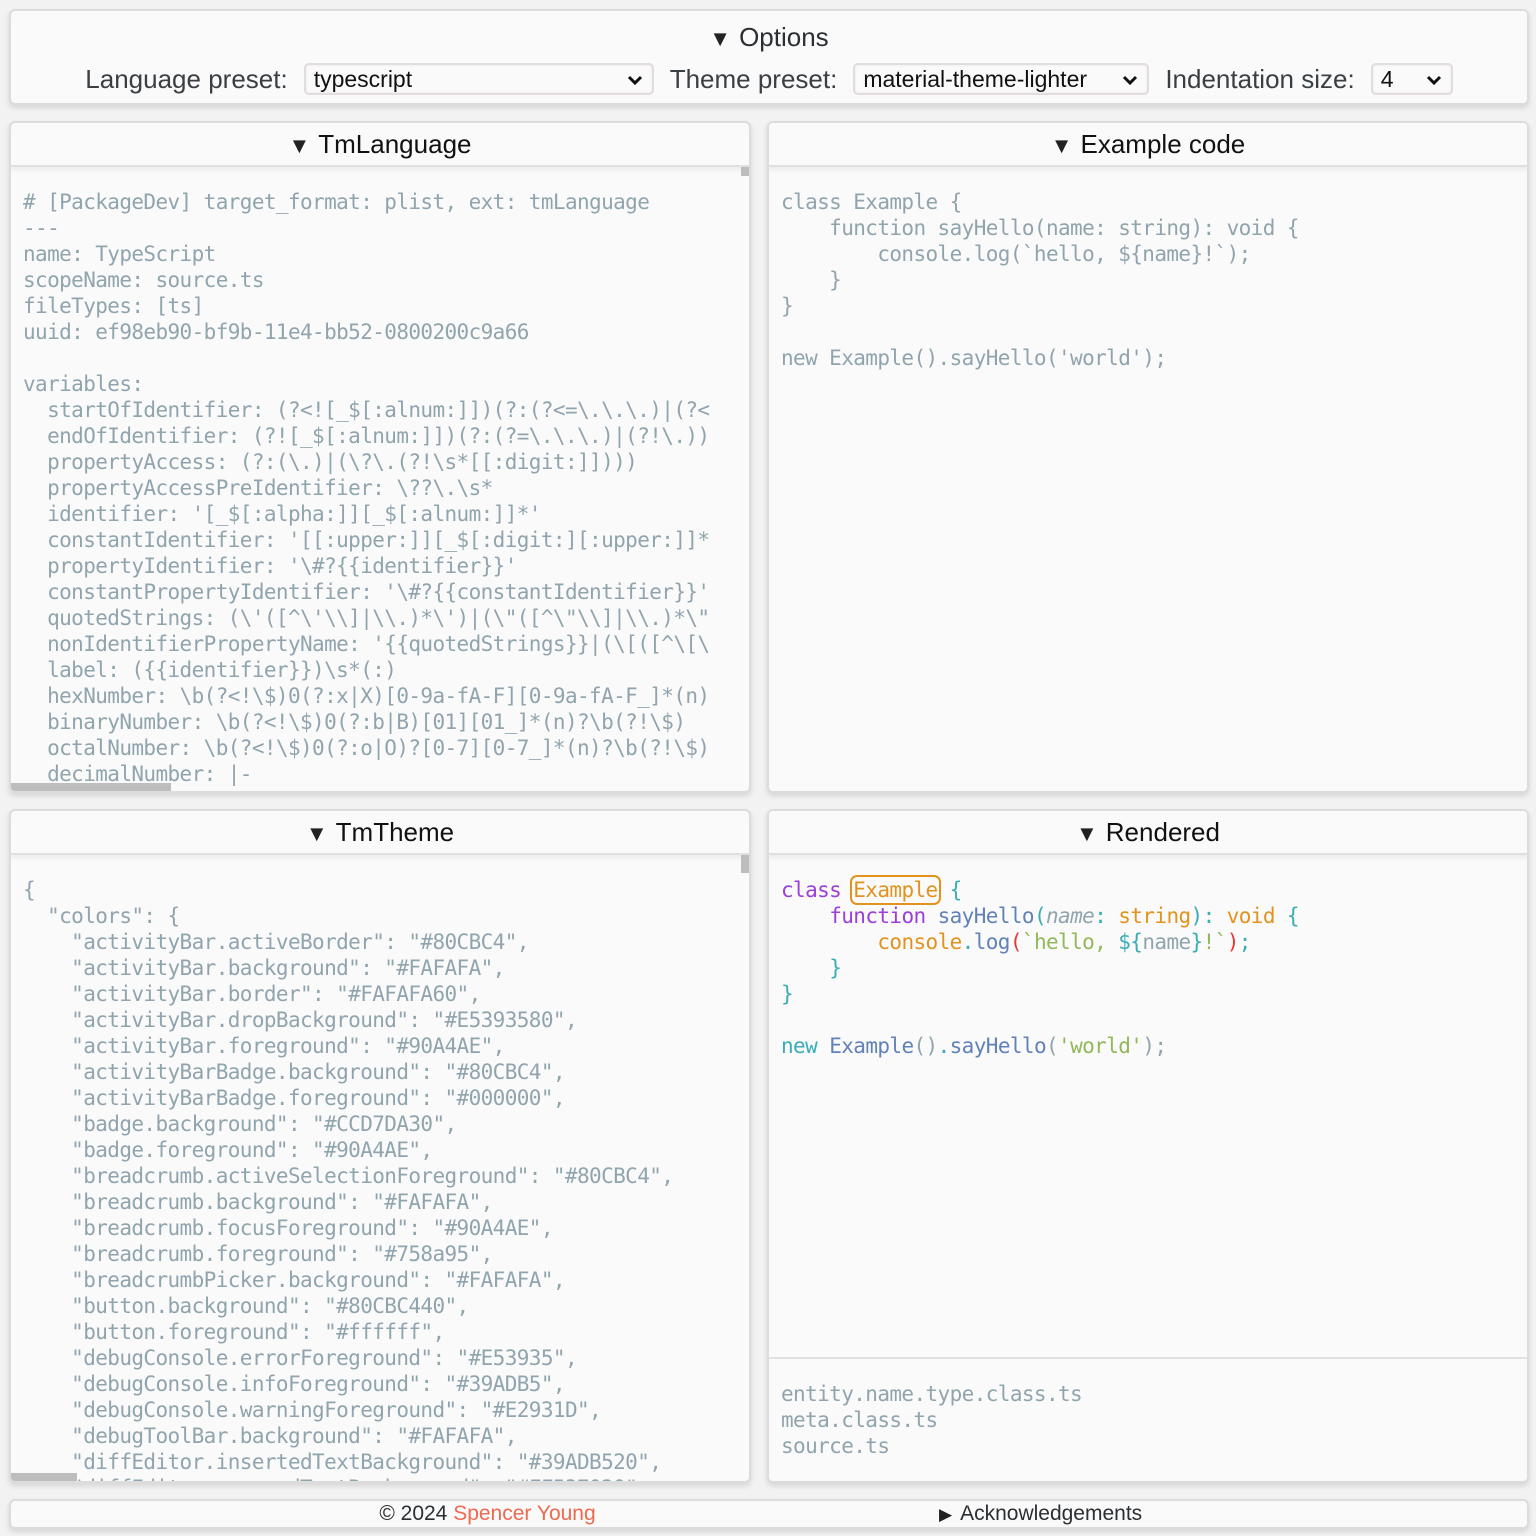 The image size is (1536, 1536). I want to click on theme-preset-select: material-theme-lighter, so click(1001, 79).